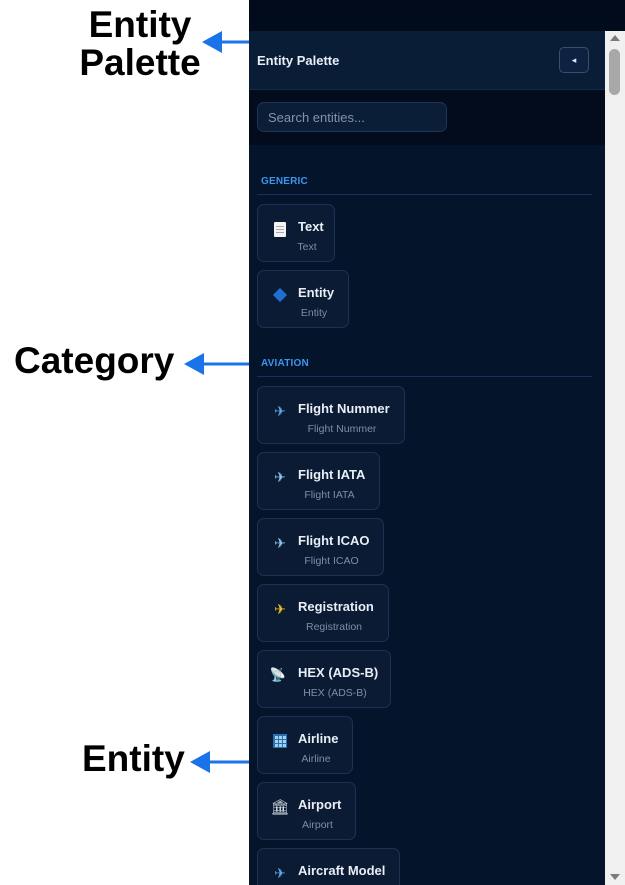 The width and height of the screenshot is (625, 885). What do you see at coordinates (336, 606) in the screenshot?
I see `entity-card-title: Registration` at bounding box center [336, 606].